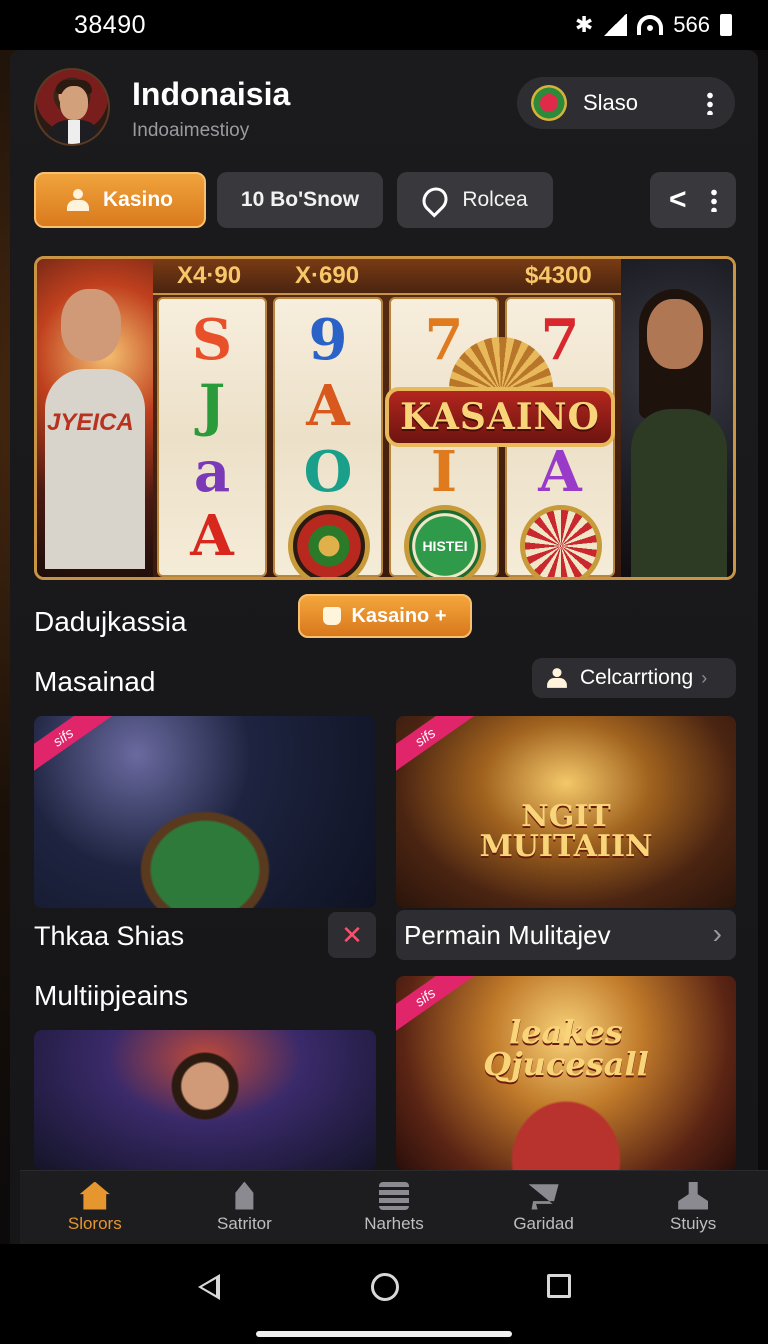 The image size is (768, 1344). I want to click on nav-item-satritor: Satritor, so click(245, 1207).